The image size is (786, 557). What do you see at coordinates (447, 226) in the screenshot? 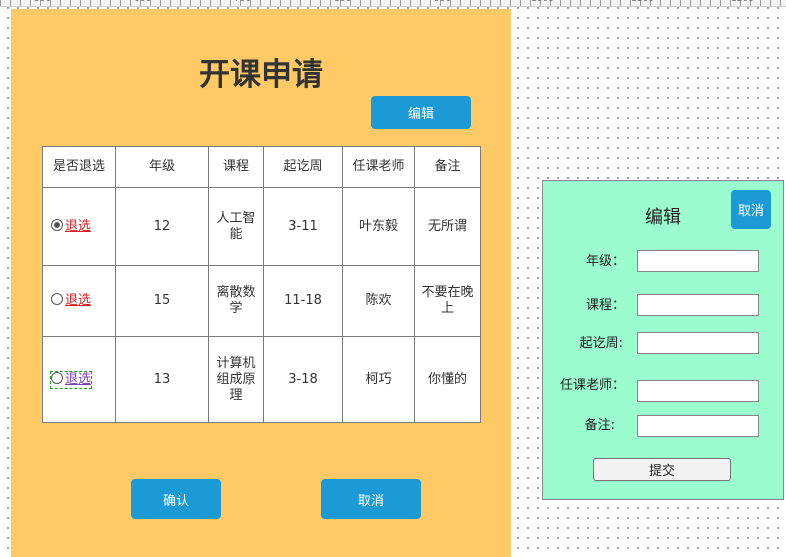
I see `note-cell: 无所谓` at bounding box center [447, 226].